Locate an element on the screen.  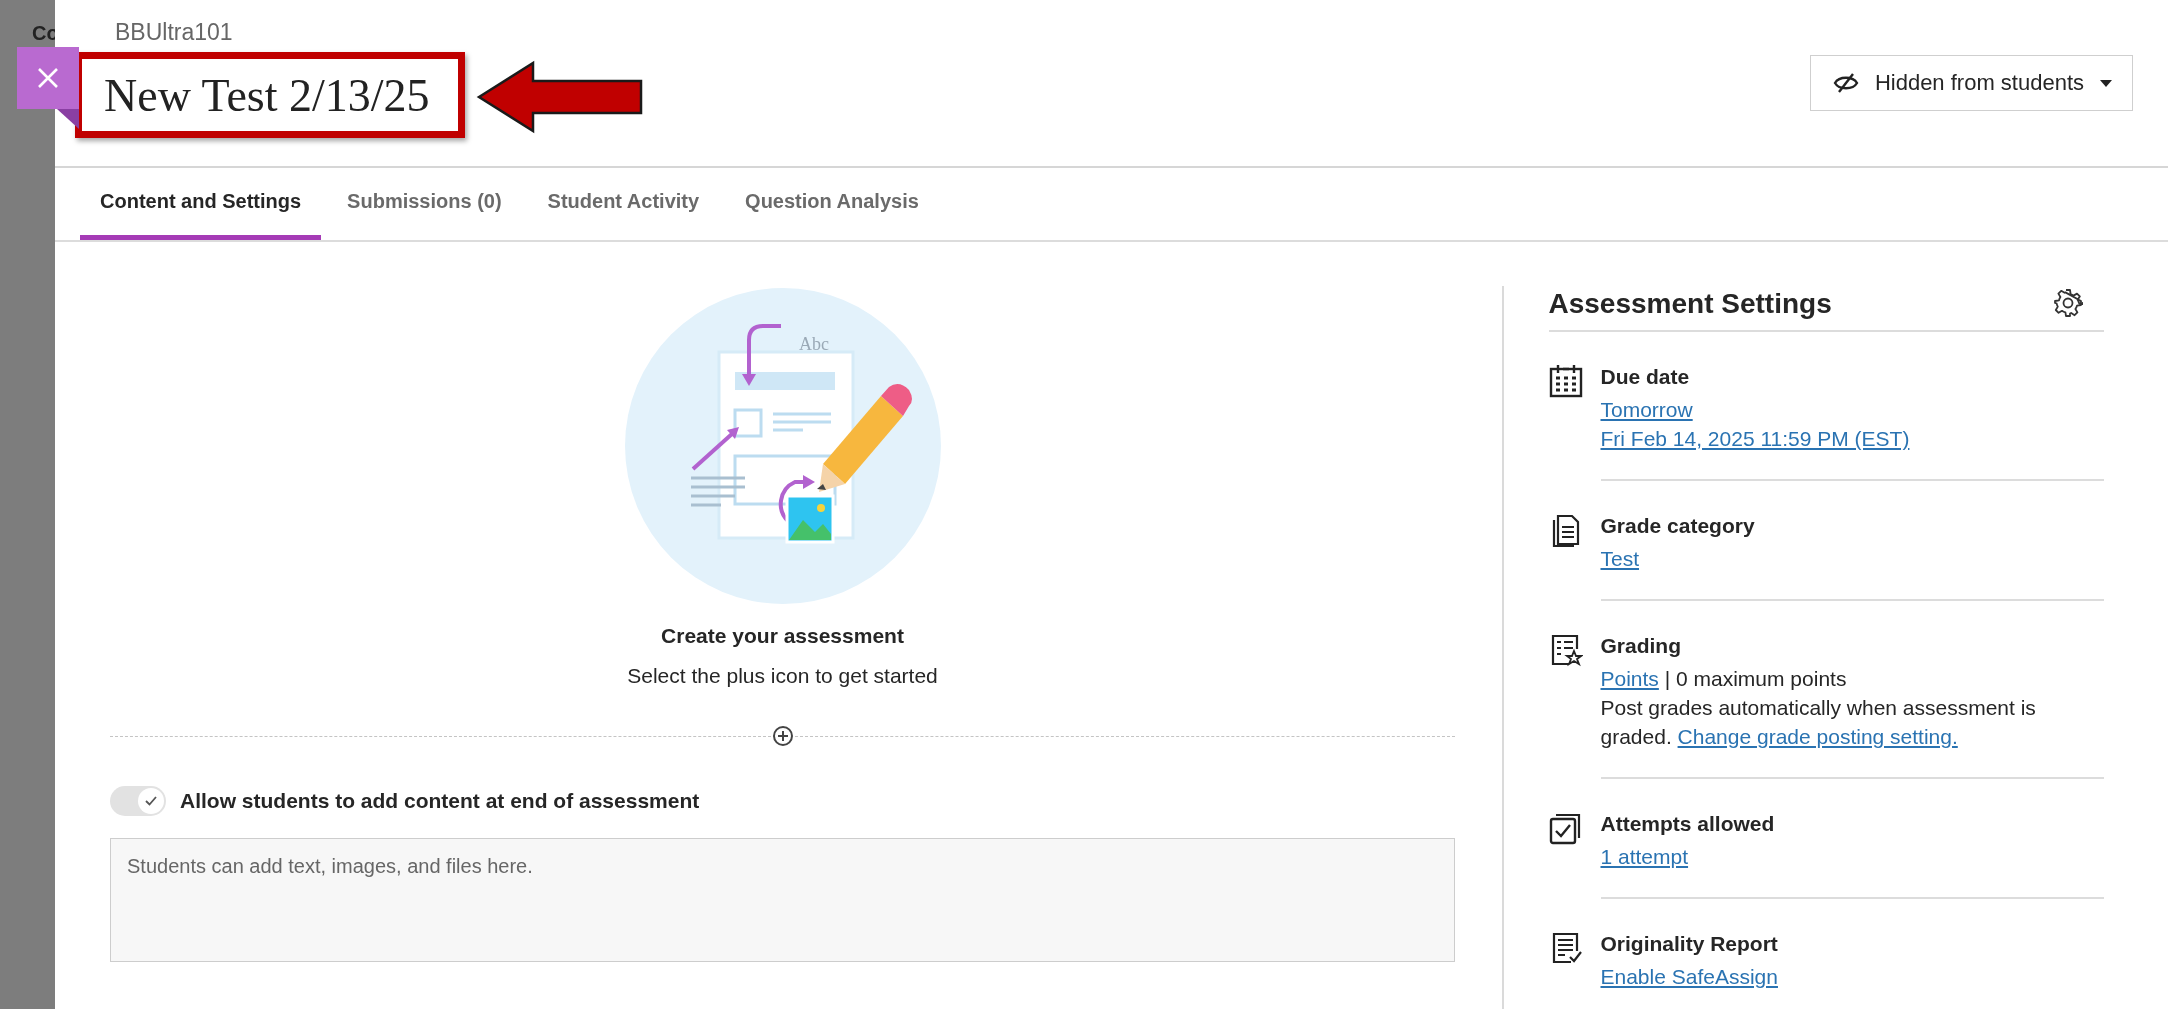
setting-link: Test is located at coordinates (1619, 558).